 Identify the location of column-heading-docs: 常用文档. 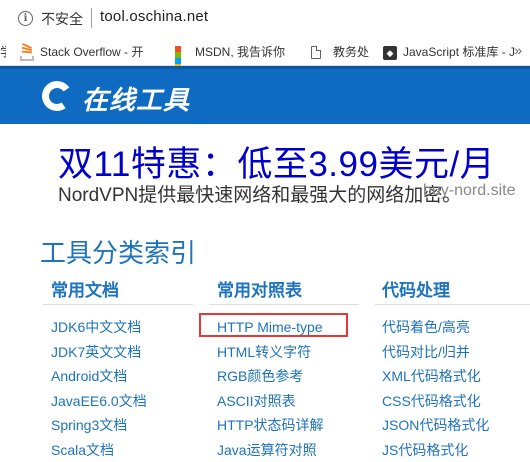
(85, 288).